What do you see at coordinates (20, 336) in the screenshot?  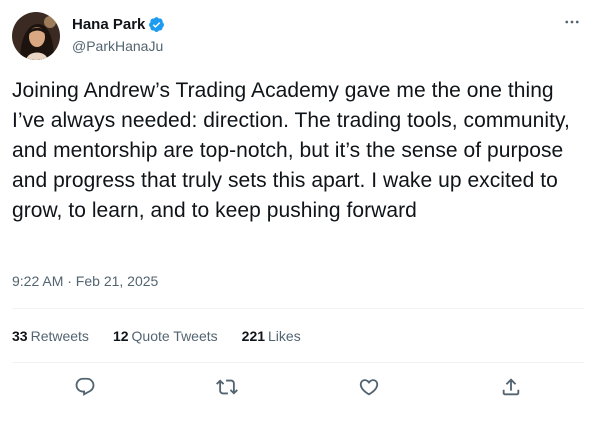 I see `retweets-count: 33` at bounding box center [20, 336].